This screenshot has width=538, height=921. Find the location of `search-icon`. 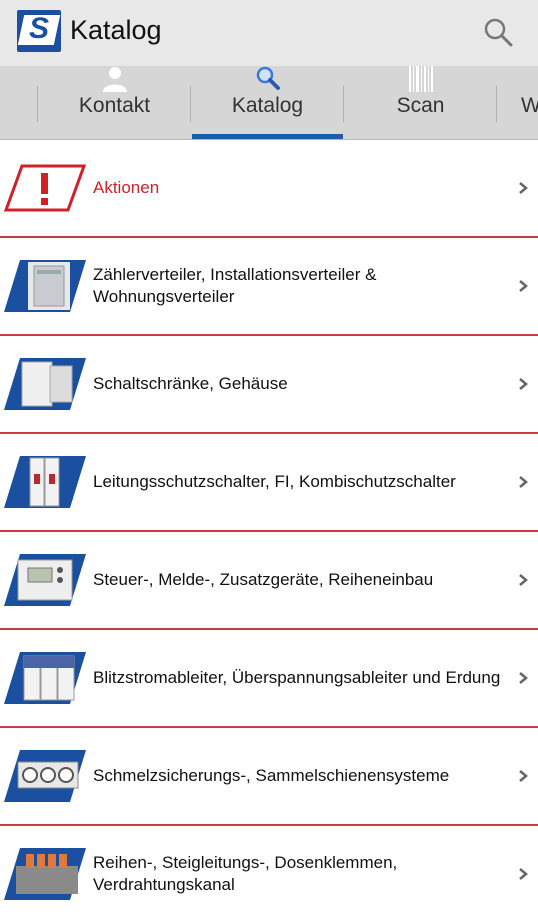

search-icon is located at coordinates (498, 32).